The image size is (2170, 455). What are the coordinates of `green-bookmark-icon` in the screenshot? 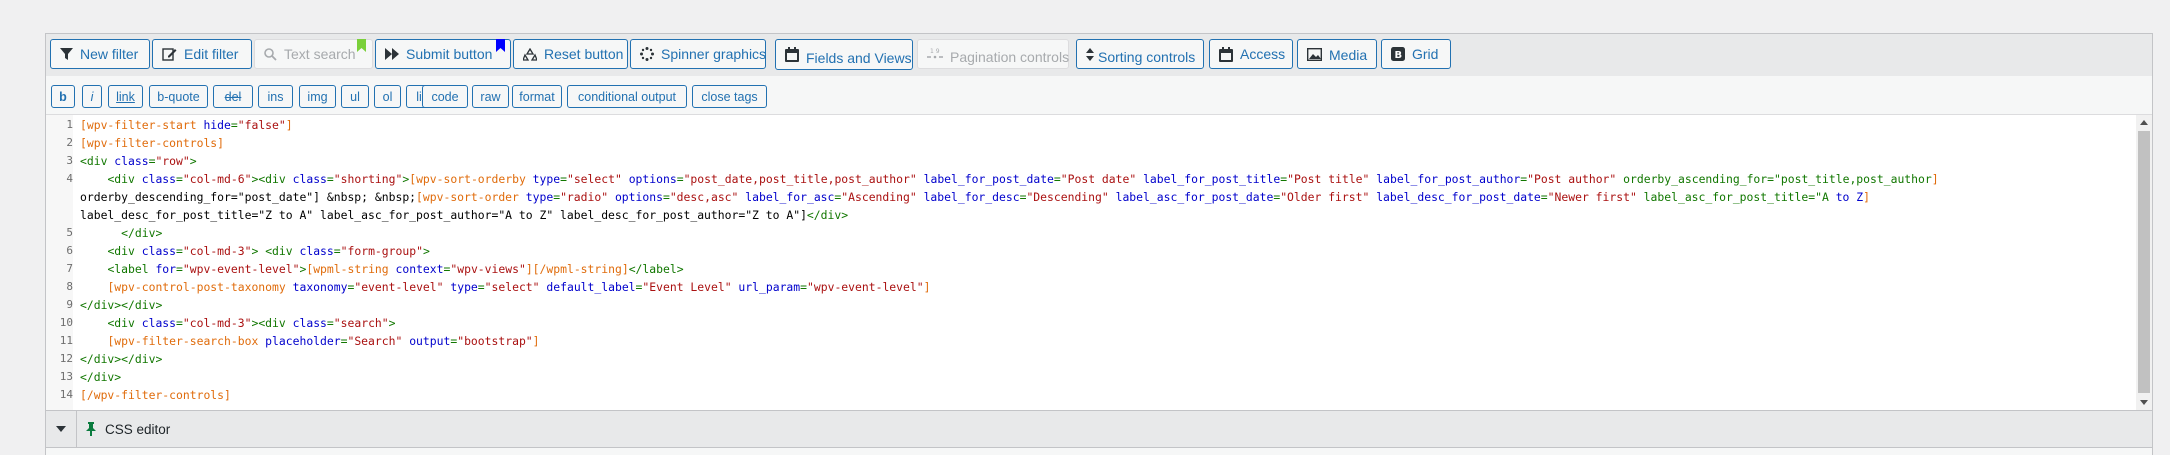 It's located at (361, 45).